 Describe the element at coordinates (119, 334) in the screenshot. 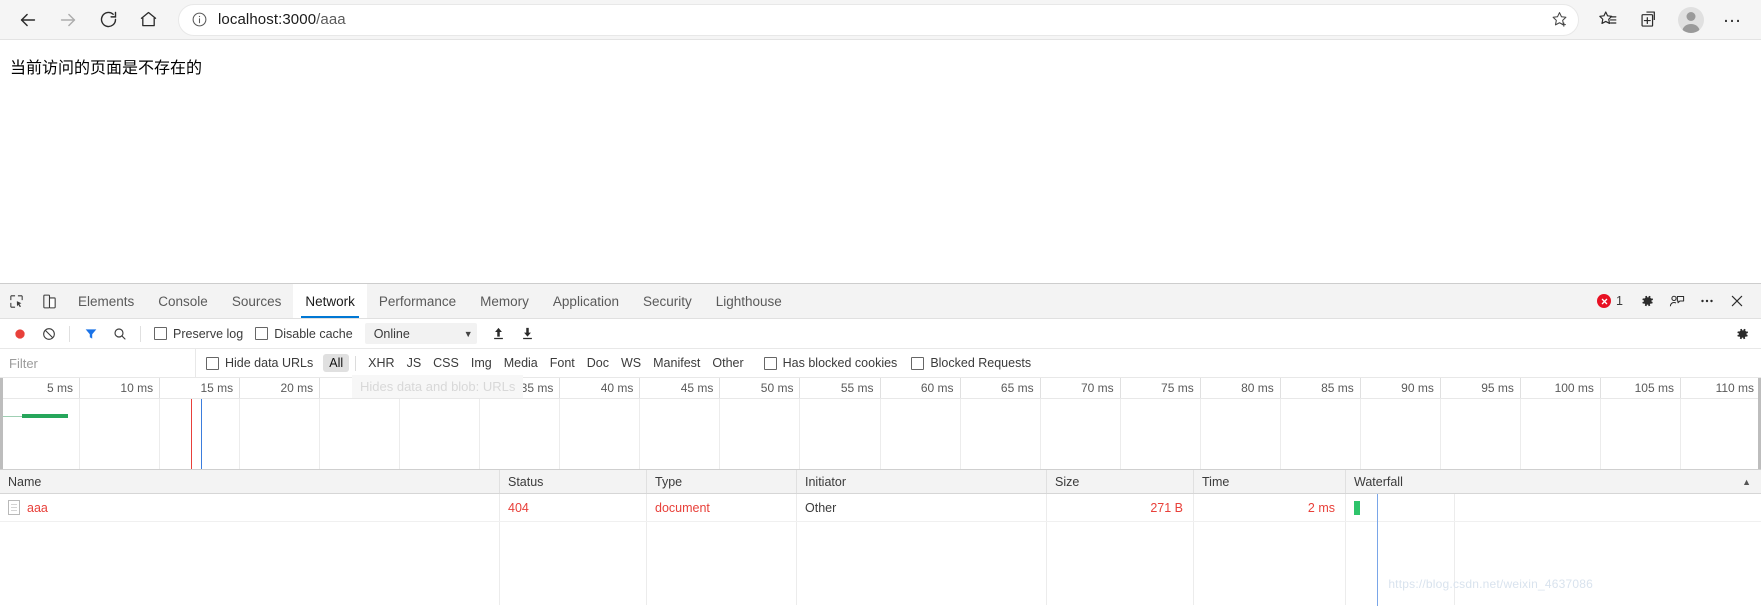

I see `search-button` at that location.